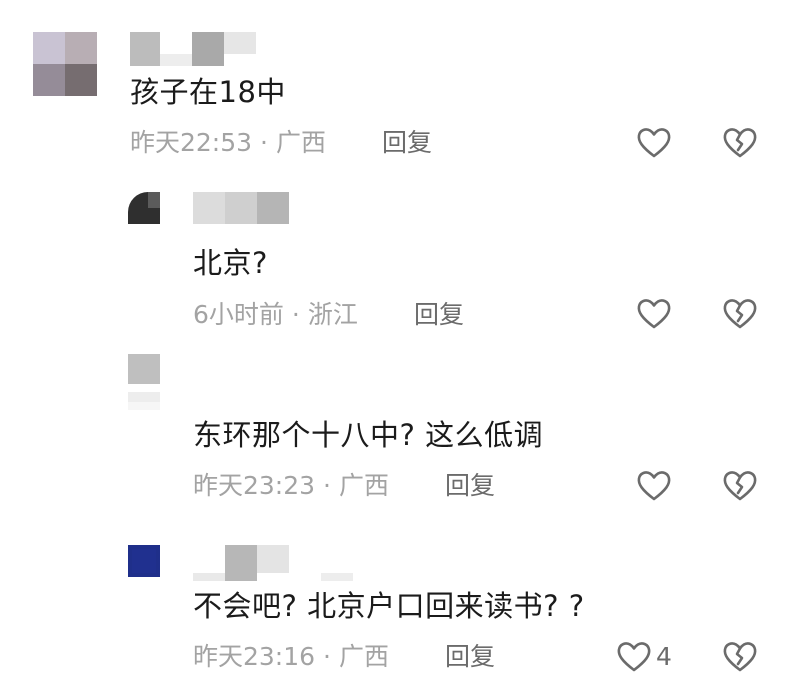  I want to click on reply-meta: 昨天23:23 · 广西, so click(291, 486).